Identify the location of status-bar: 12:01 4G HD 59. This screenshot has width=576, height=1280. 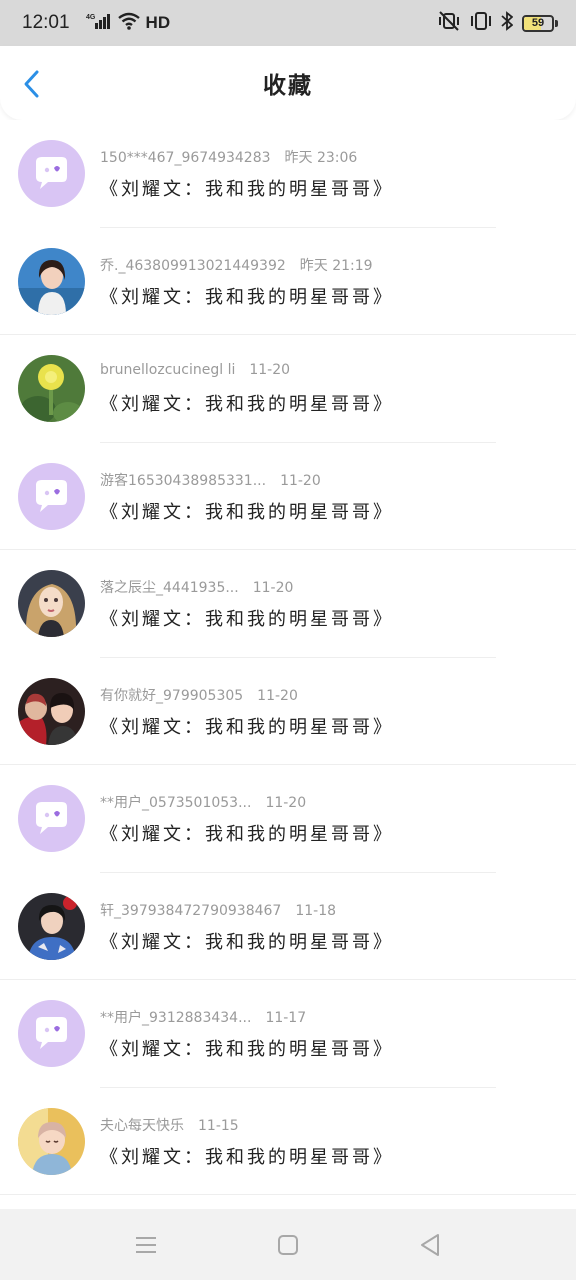
(288, 23).